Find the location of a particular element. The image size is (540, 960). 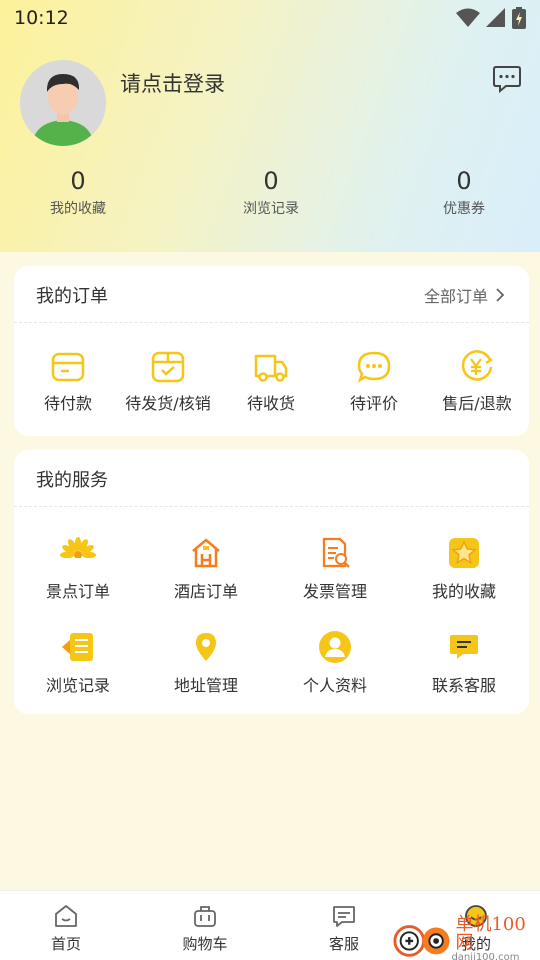

history-list-icon is located at coordinates (77, 647).